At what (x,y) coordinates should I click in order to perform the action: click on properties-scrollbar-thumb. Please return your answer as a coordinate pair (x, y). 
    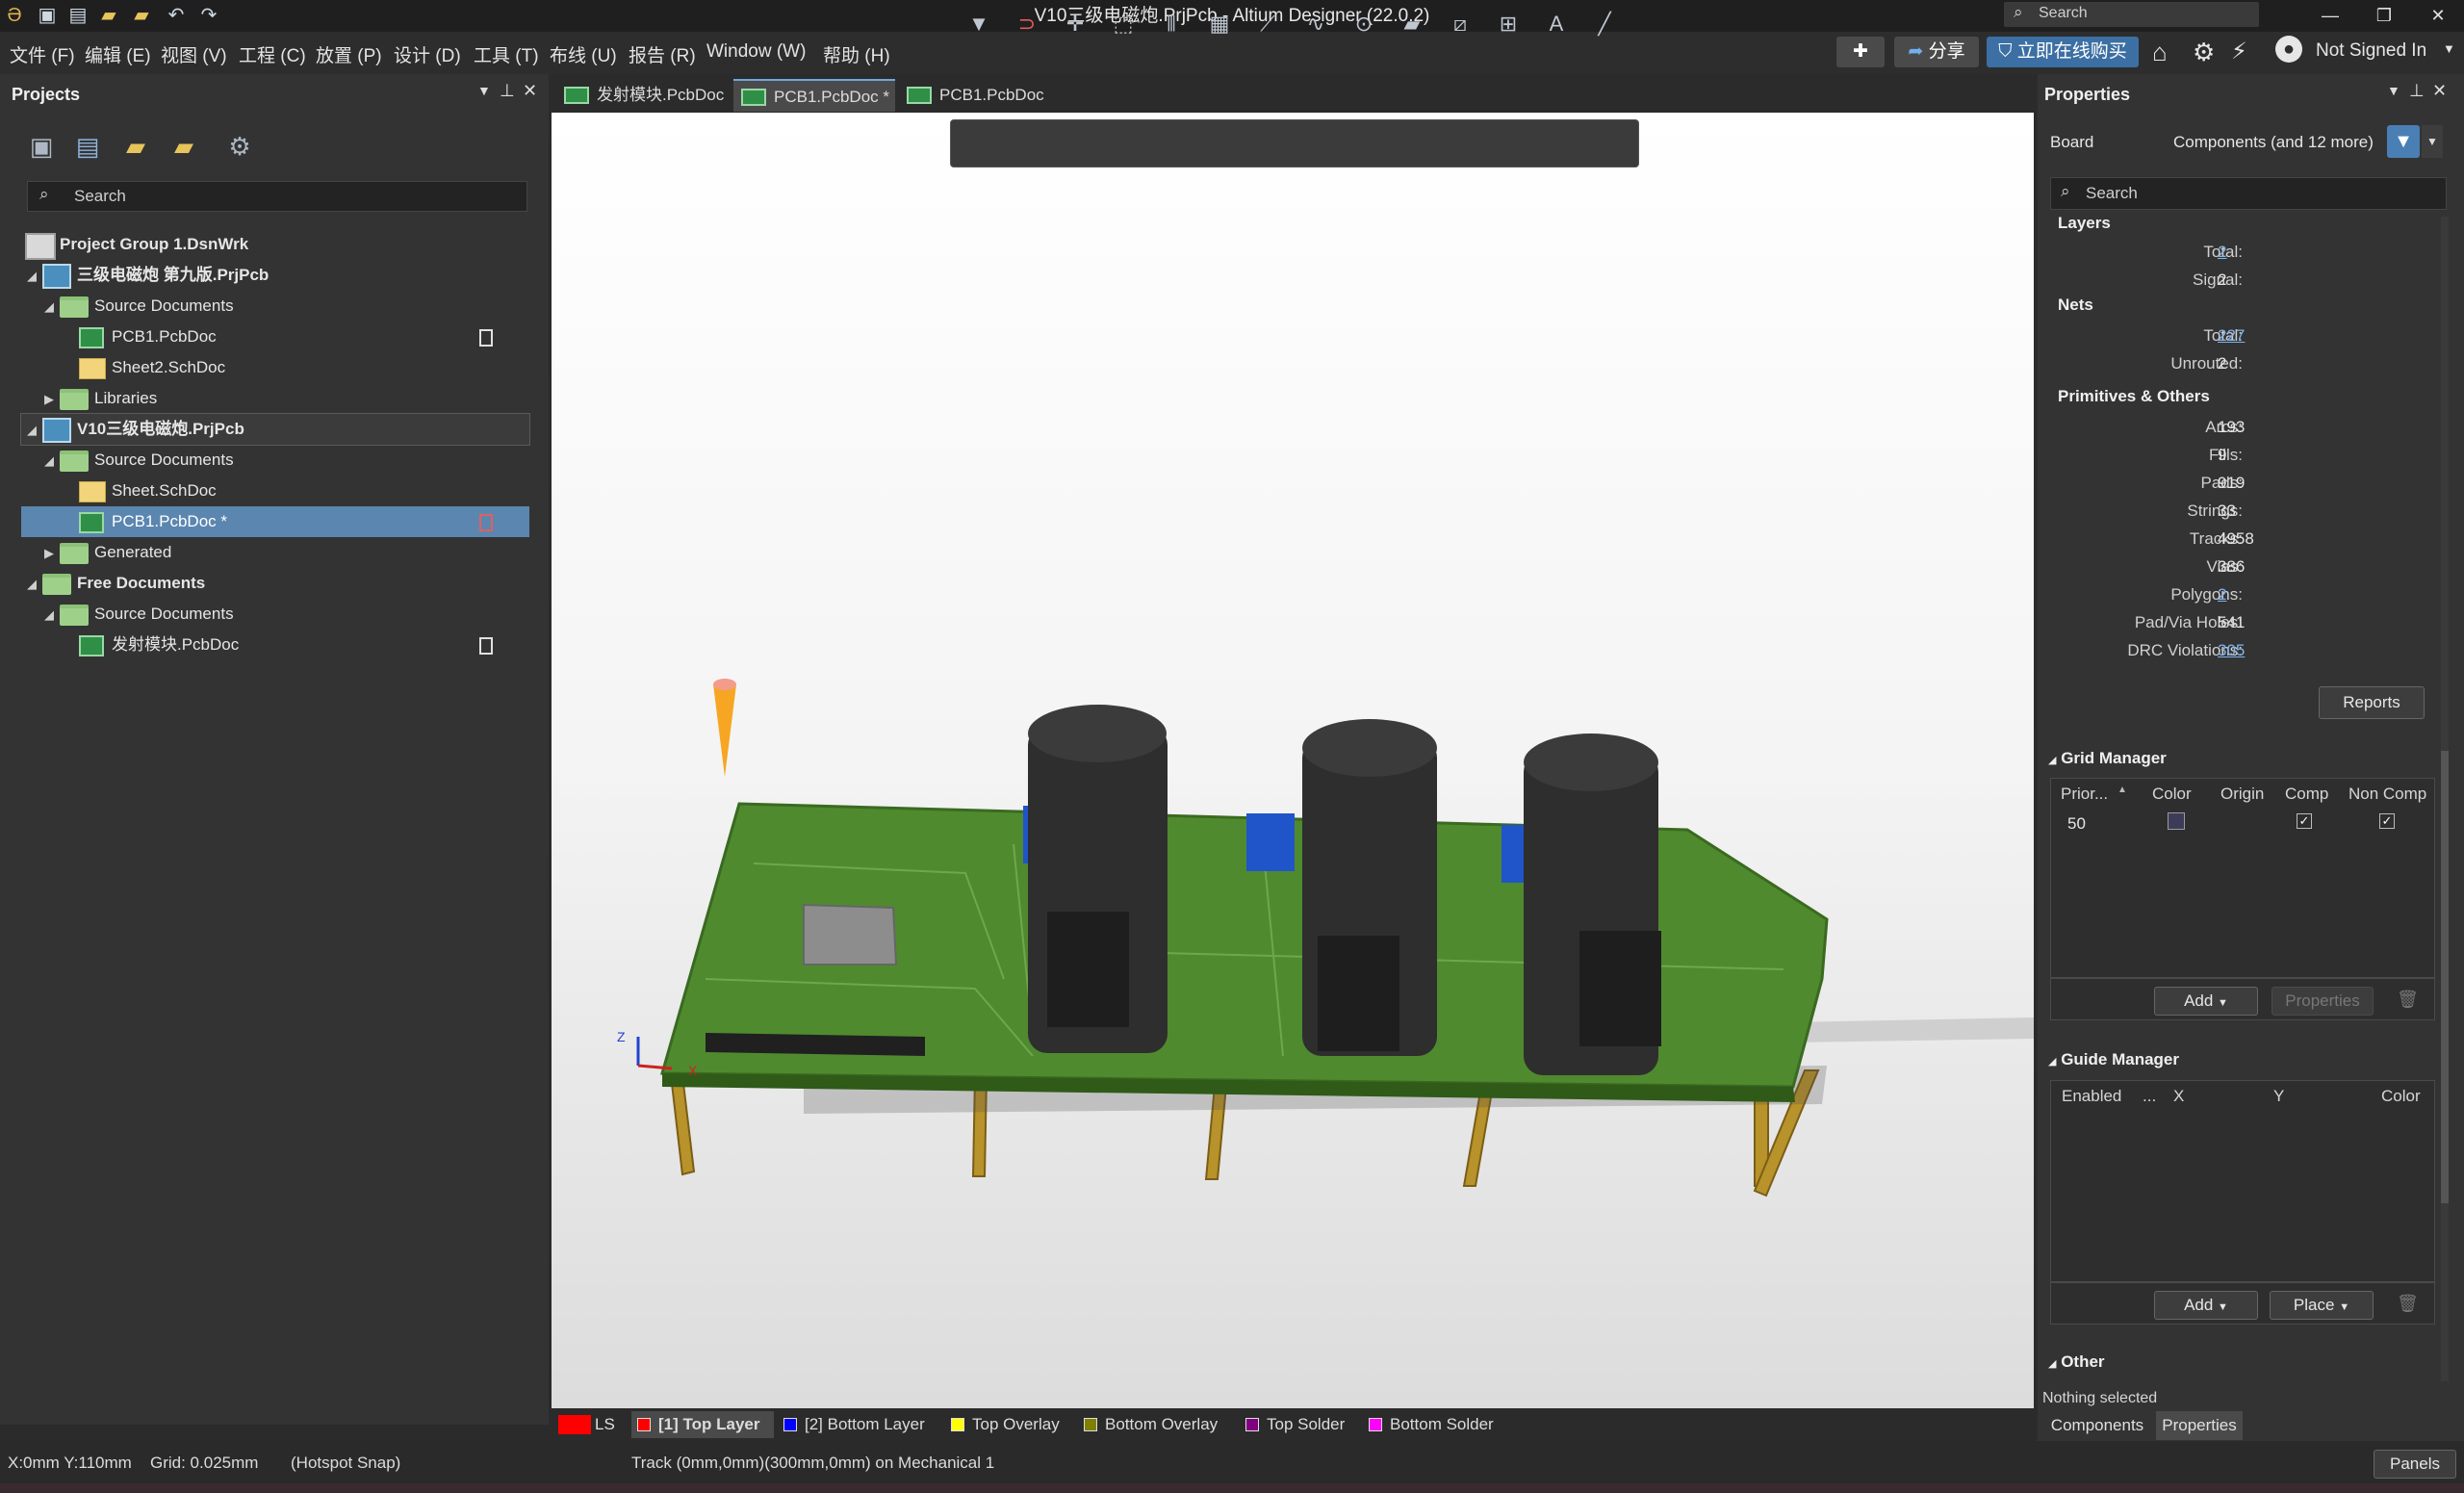
    Looking at the image, I should click on (2445, 977).